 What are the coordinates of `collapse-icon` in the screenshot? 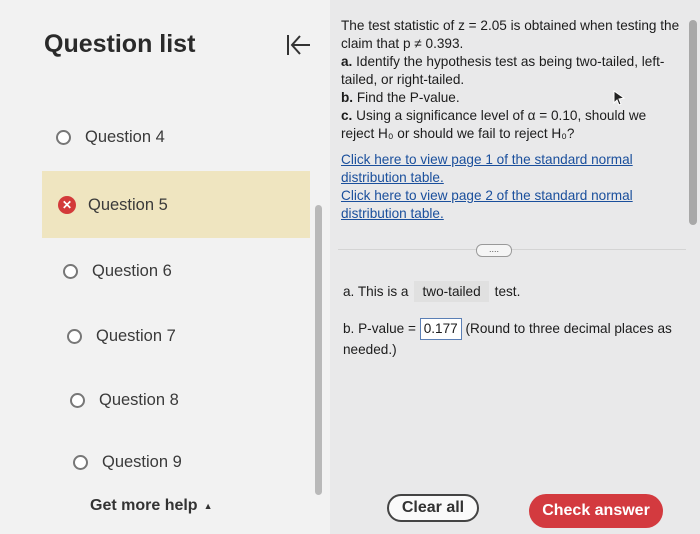 It's located at (298, 45).